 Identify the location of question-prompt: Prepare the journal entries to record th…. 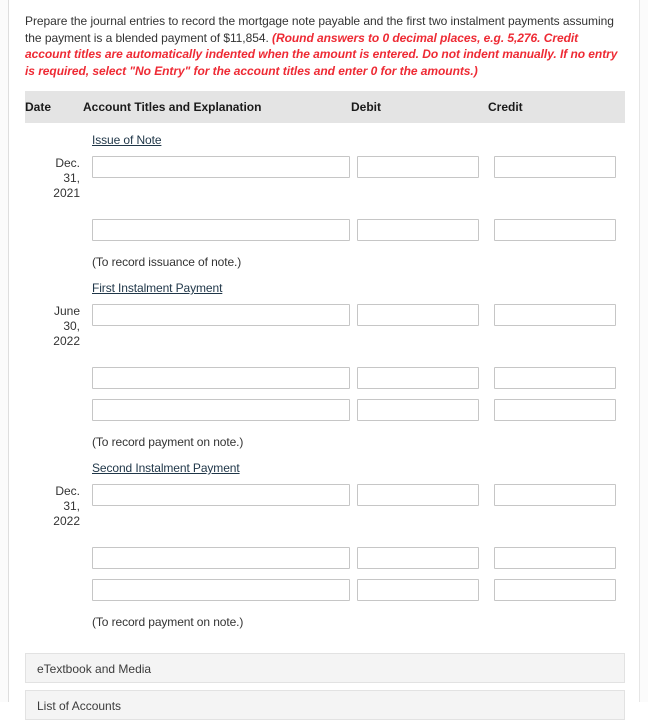
(324, 46).